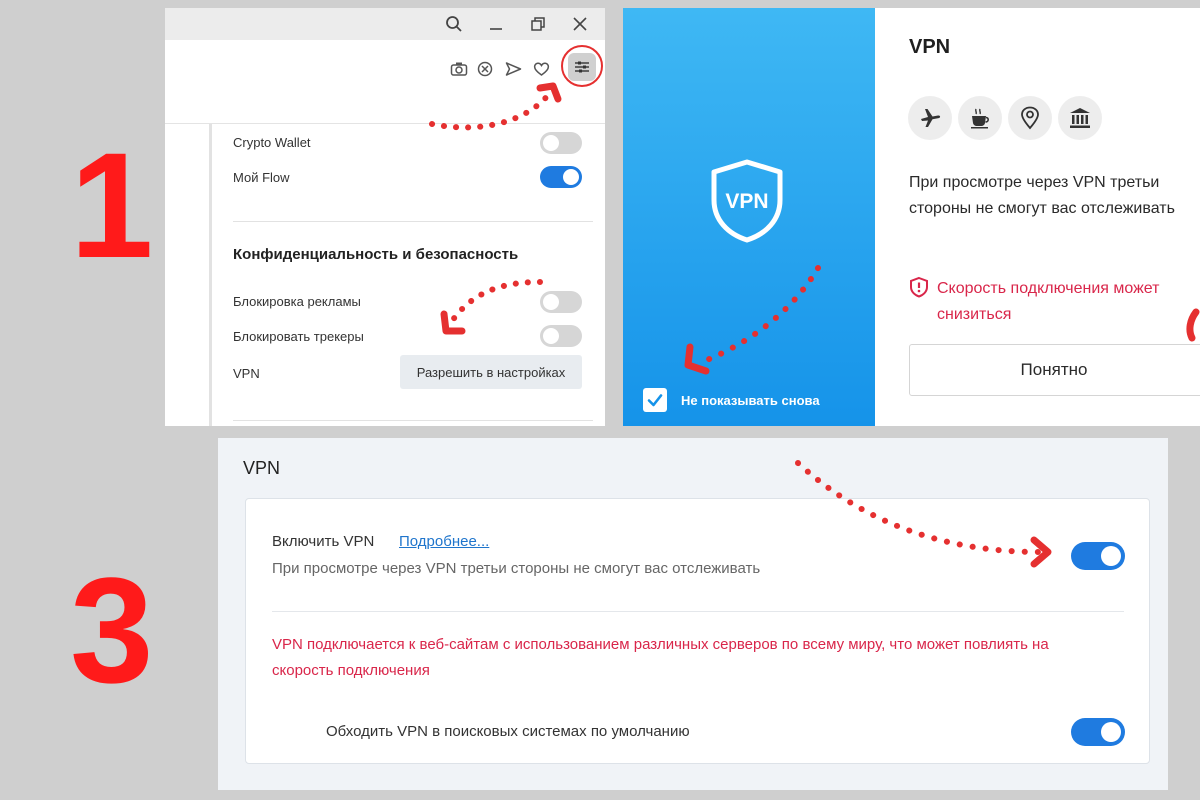 The height and width of the screenshot is (800, 1200). I want to click on tracker-block-label: Блокировать трекеры, so click(298, 336).